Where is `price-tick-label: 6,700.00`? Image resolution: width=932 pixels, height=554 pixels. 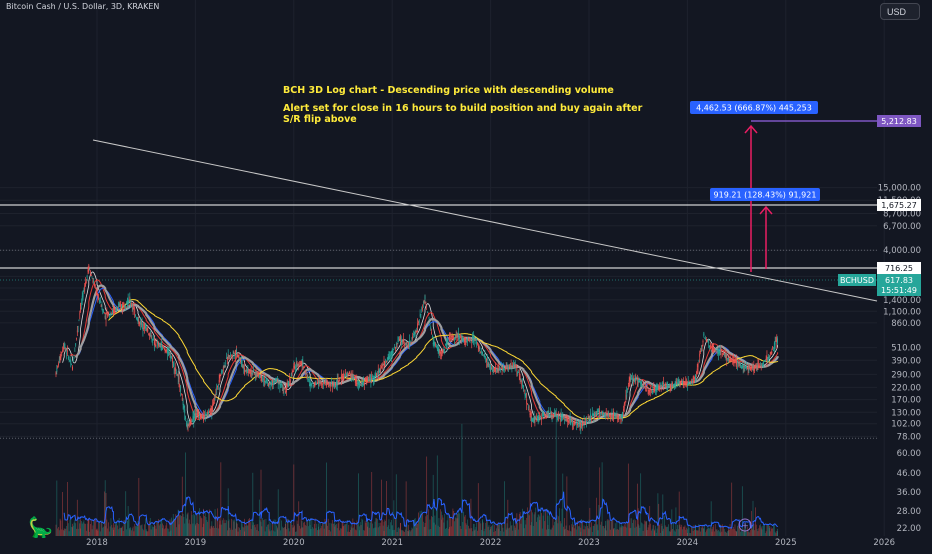
price-tick-label: 6,700.00 is located at coordinates (902, 227).